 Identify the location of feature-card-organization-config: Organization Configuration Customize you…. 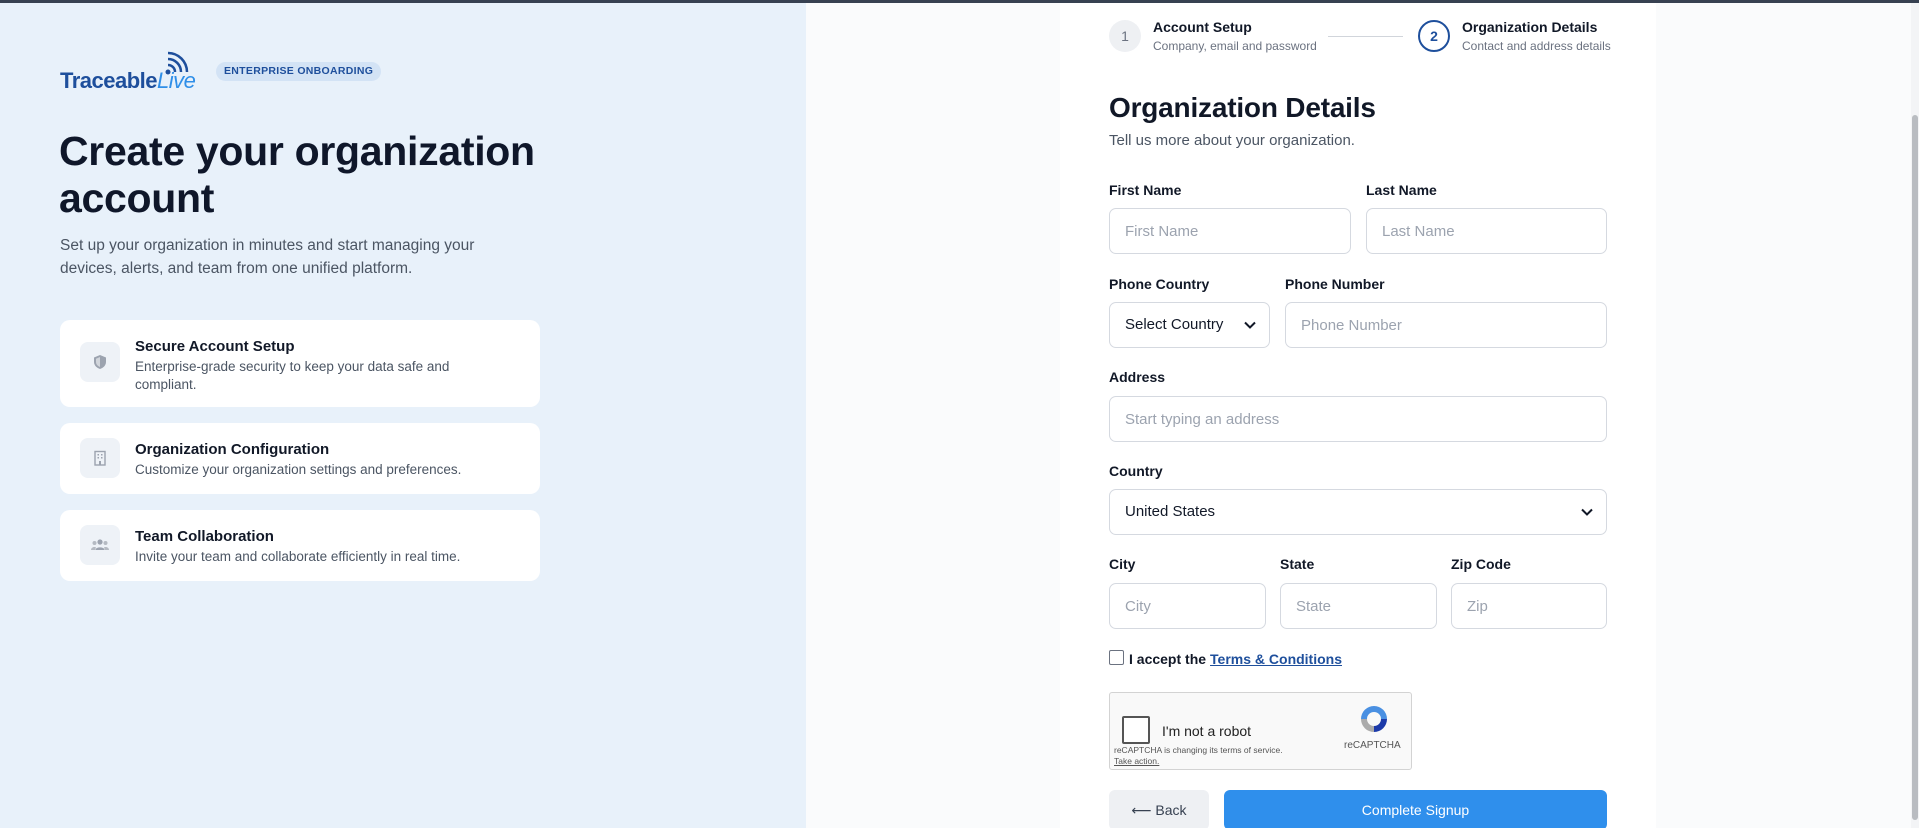
(300, 458).